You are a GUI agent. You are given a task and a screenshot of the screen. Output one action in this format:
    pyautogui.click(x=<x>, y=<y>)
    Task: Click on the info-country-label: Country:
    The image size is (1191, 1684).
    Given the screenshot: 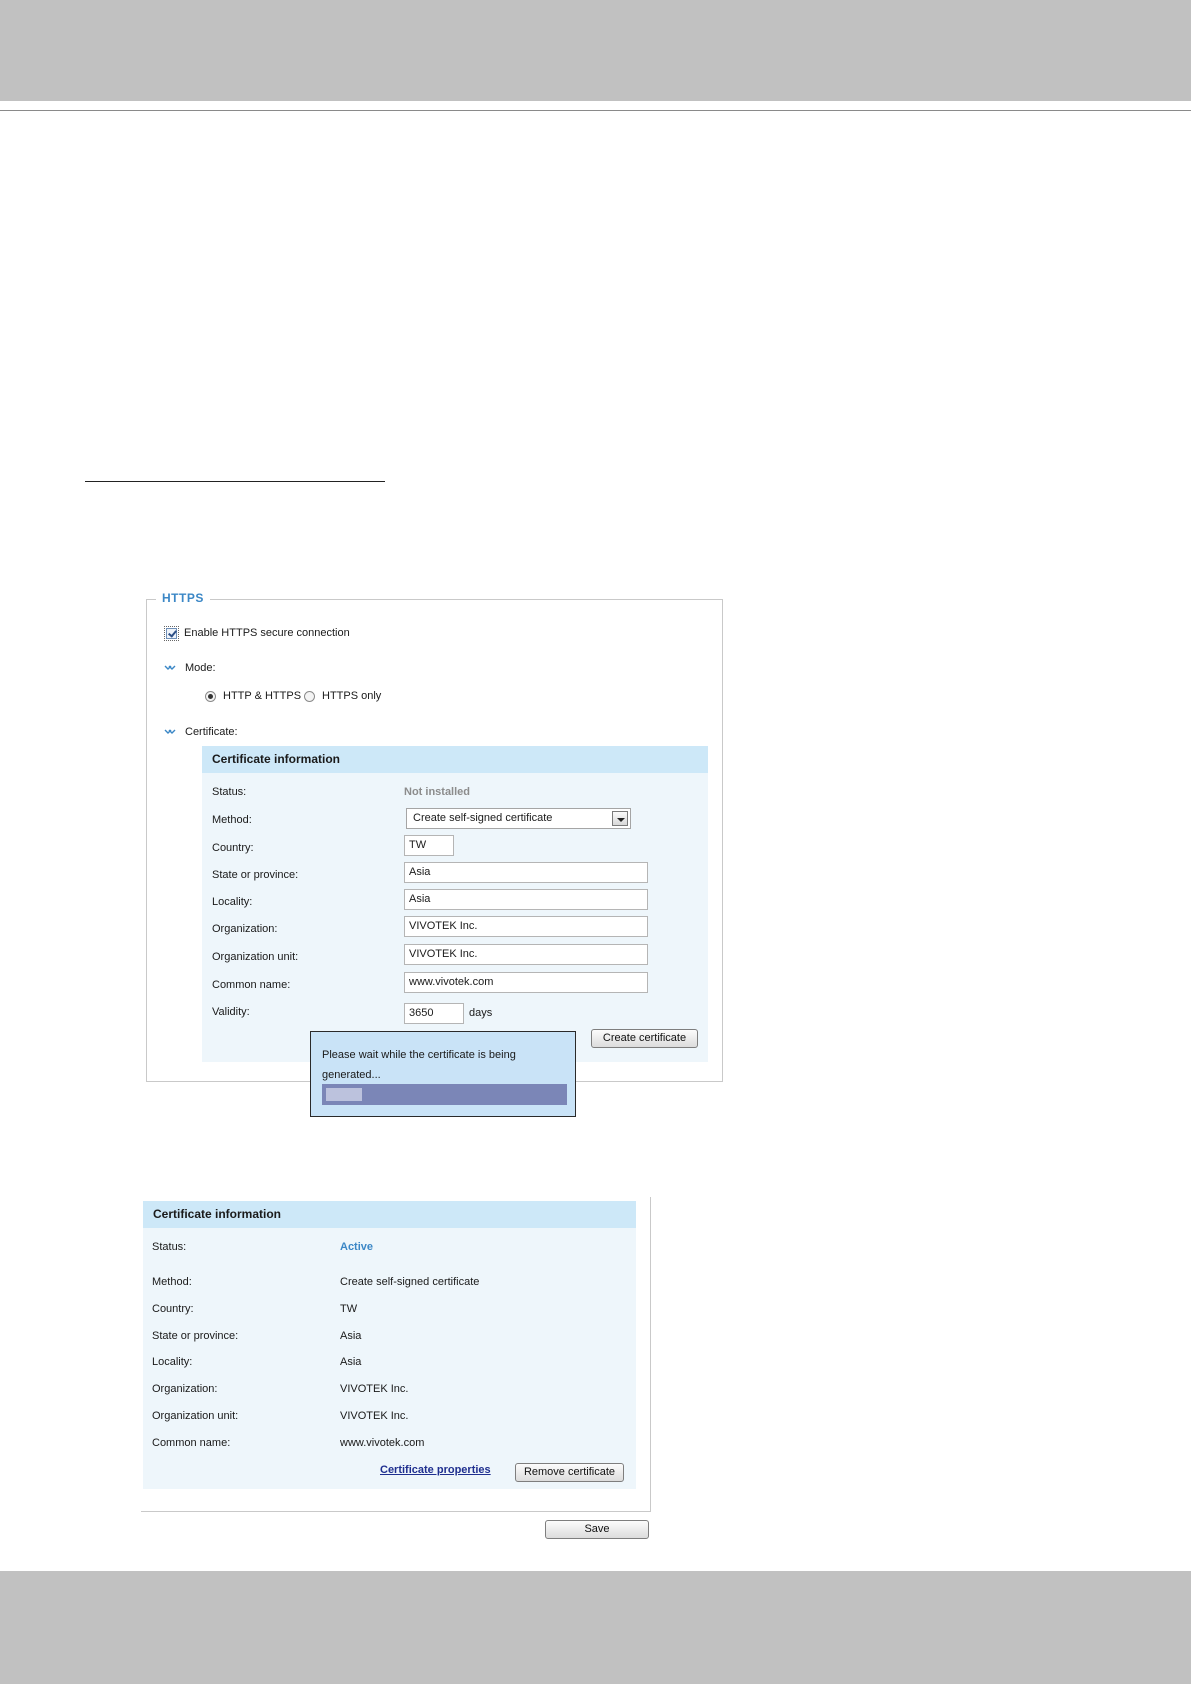 What is the action you would take?
    pyautogui.click(x=173, y=1309)
    